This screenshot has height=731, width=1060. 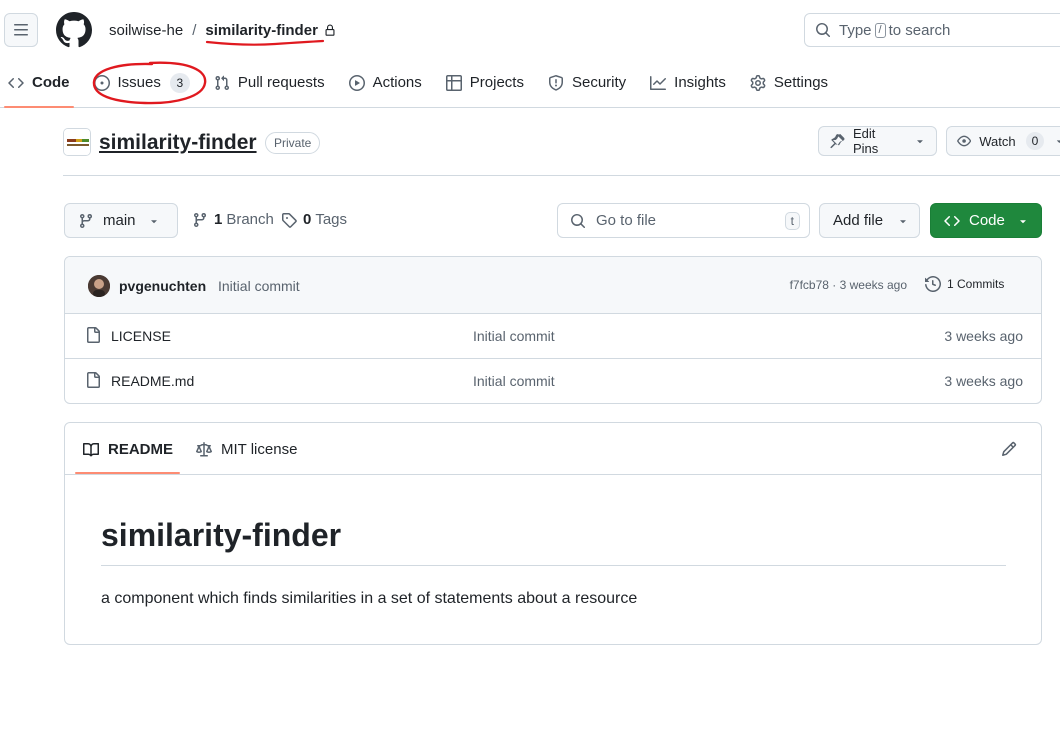 I want to click on file-name: README.md, so click(x=152, y=381).